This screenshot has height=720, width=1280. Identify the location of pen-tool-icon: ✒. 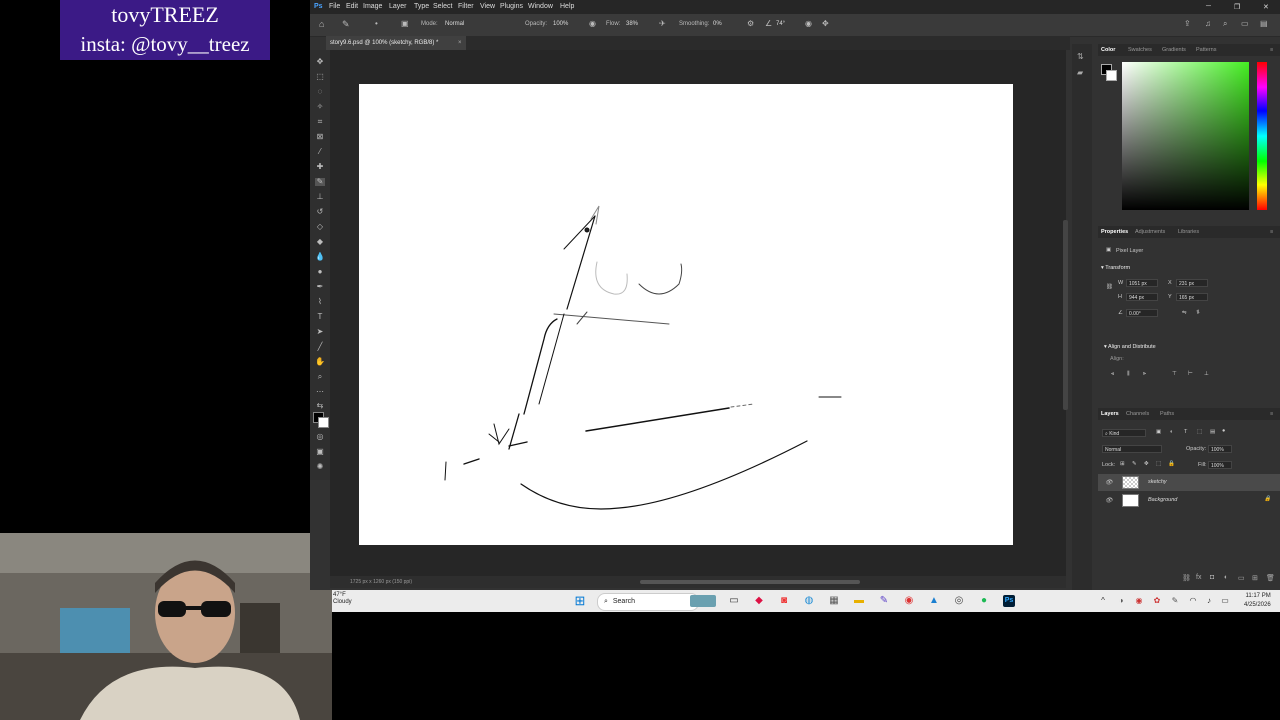
(320, 287).